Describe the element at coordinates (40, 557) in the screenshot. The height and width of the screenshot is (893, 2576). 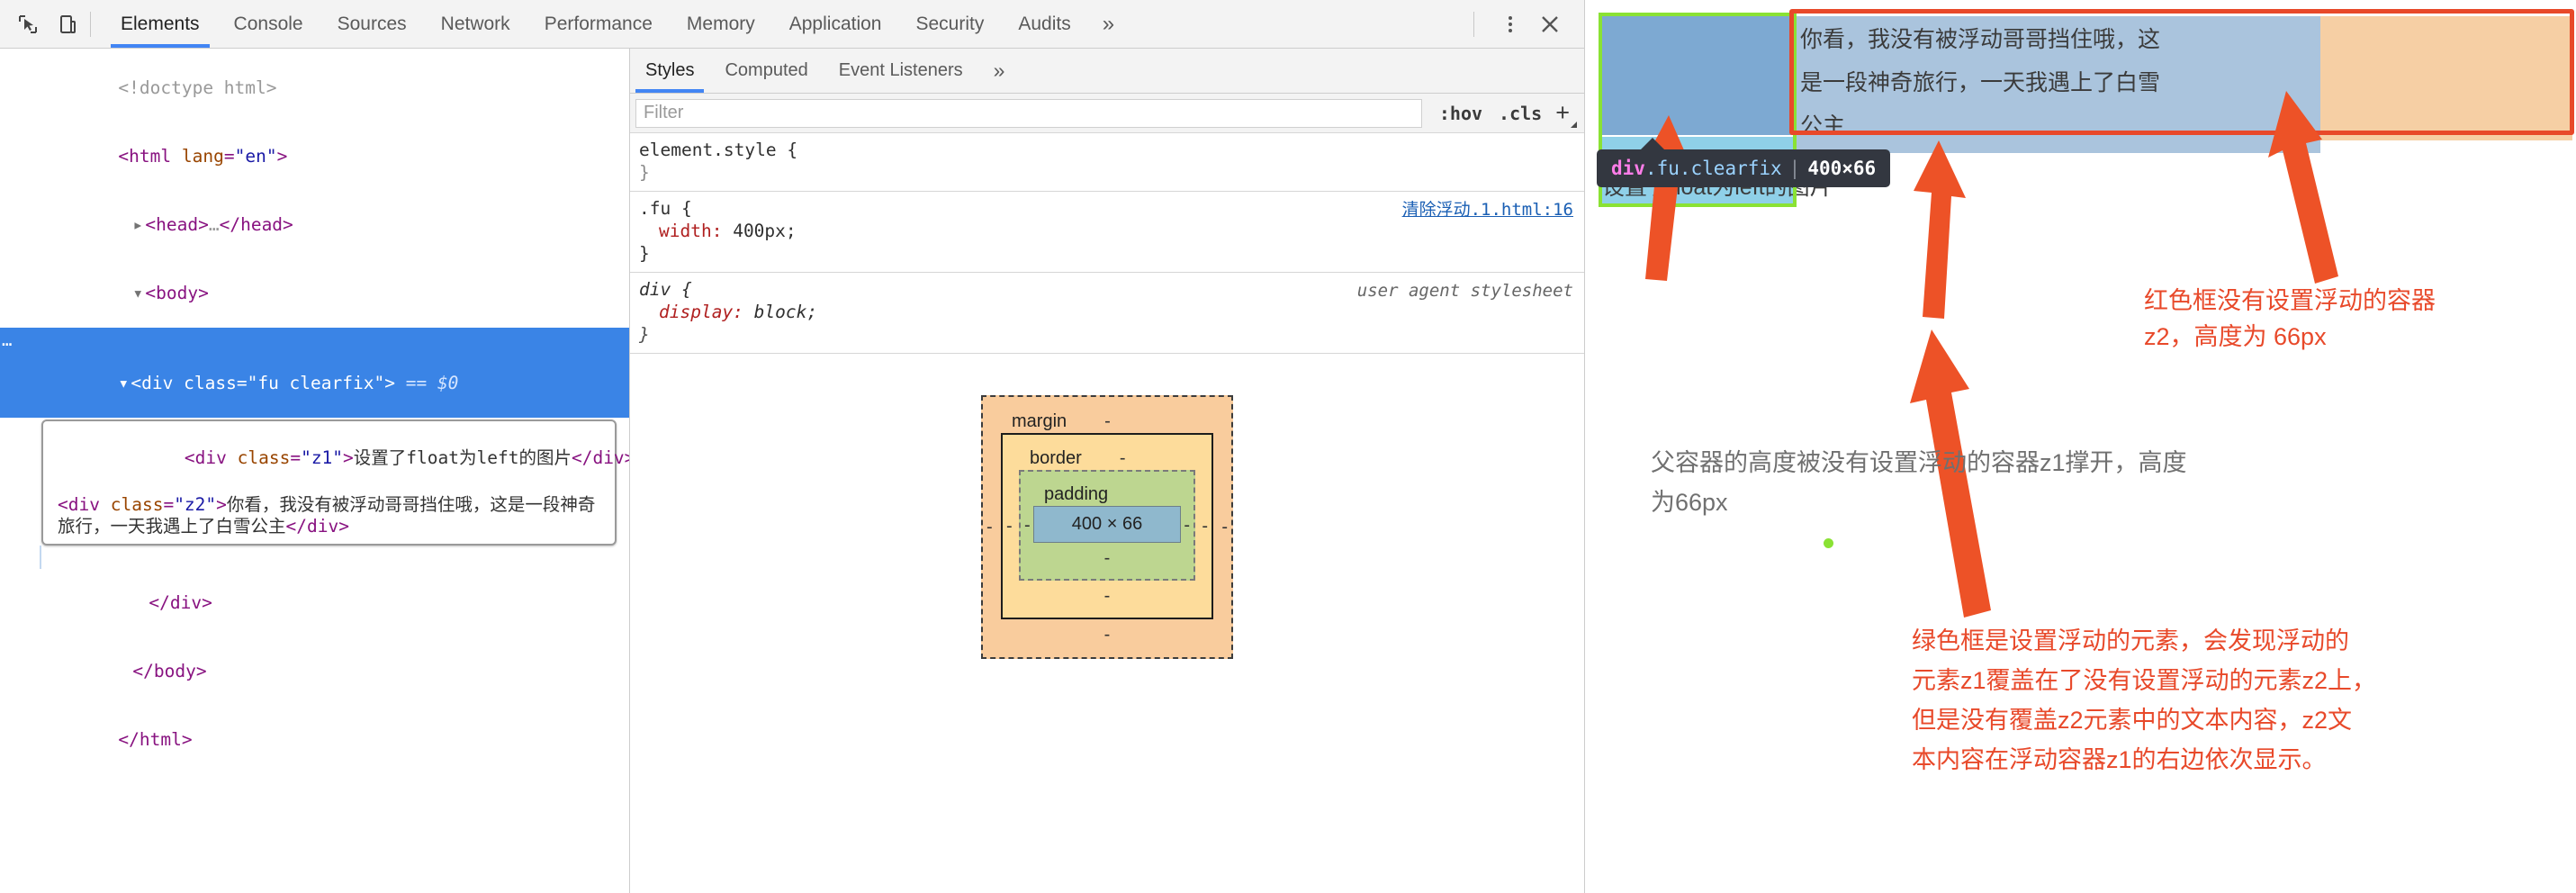
I see `indent-guide` at that location.